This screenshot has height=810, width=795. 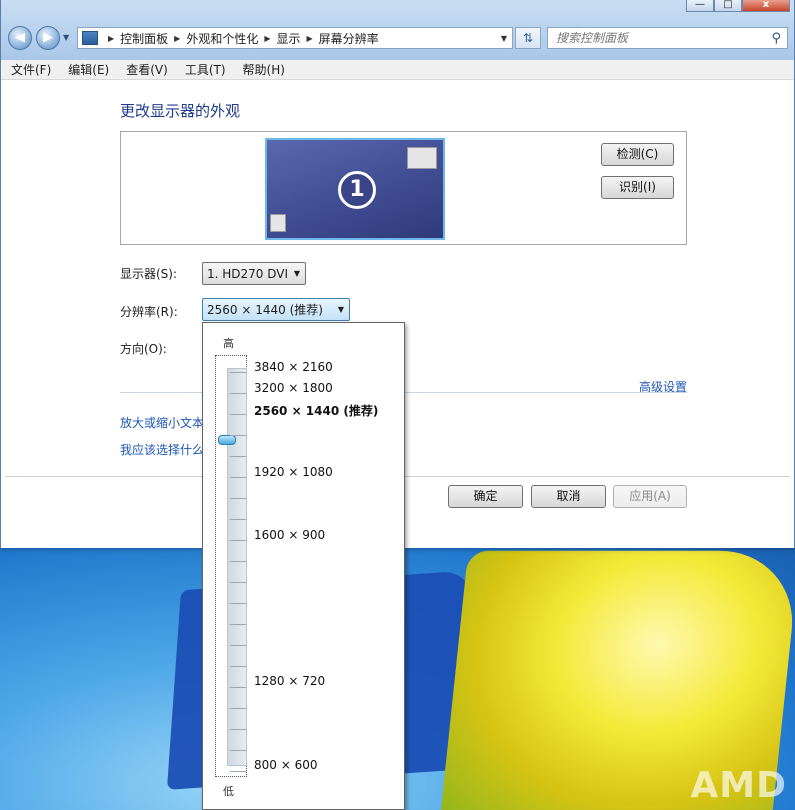 I want to click on refresh-button: ⇅, so click(x=528, y=38).